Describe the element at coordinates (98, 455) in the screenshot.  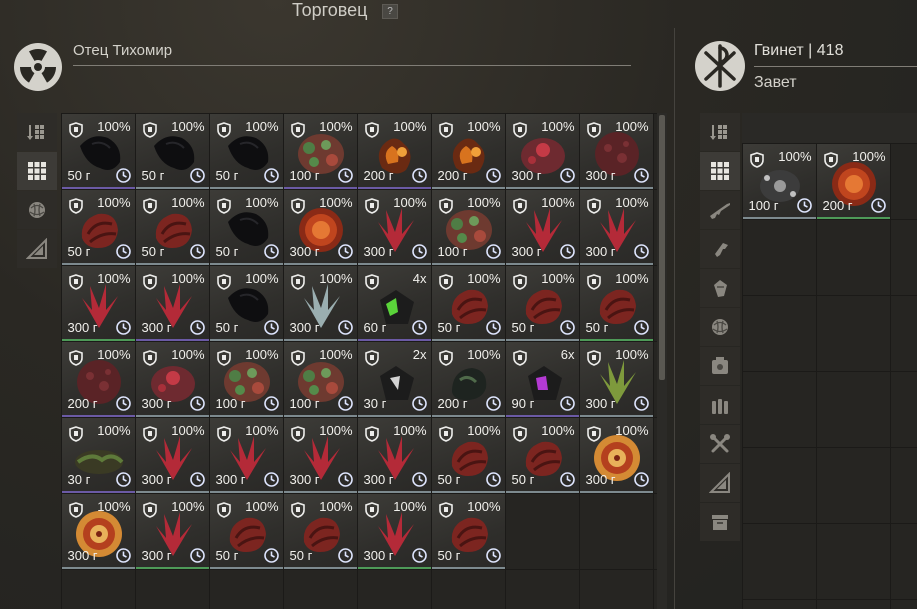
I see `item-slot: 100% 30 г` at that location.